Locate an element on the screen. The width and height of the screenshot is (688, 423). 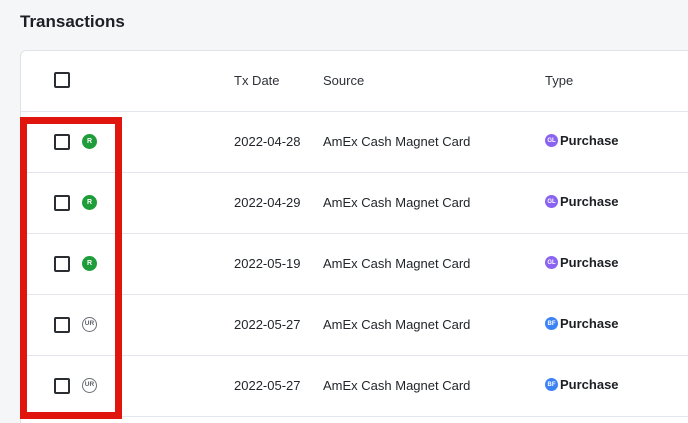
tx-date-cell: 2022-05-19 is located at coordinates (267, 263).